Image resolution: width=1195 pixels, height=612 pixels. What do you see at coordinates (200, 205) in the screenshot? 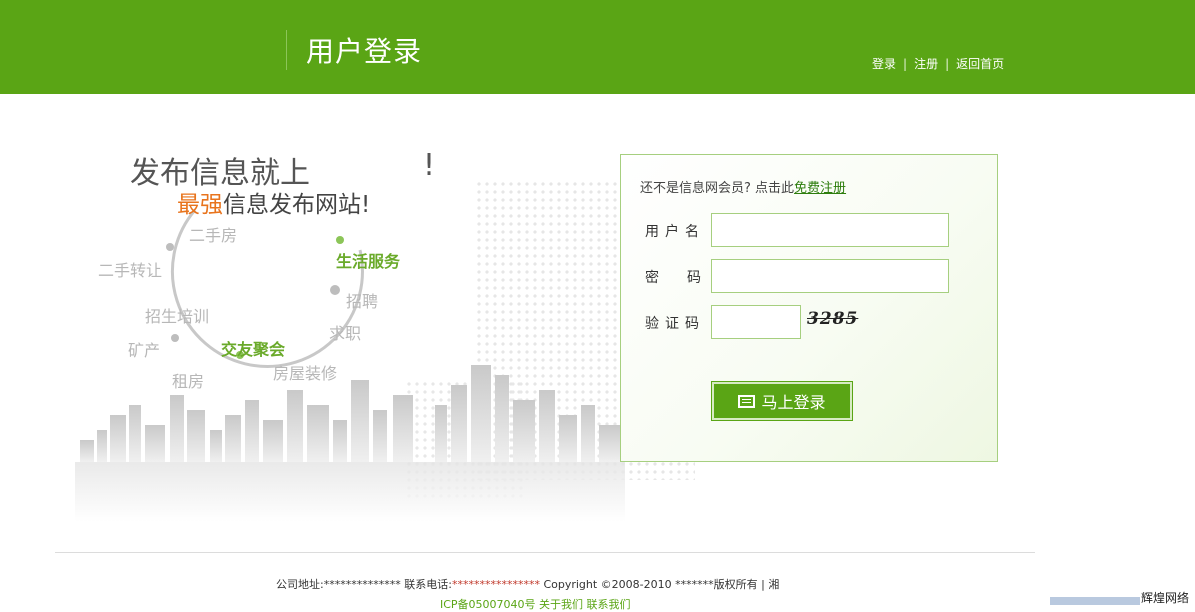
I see `promo-highlight: 最强` at bounding box center [200, 205].